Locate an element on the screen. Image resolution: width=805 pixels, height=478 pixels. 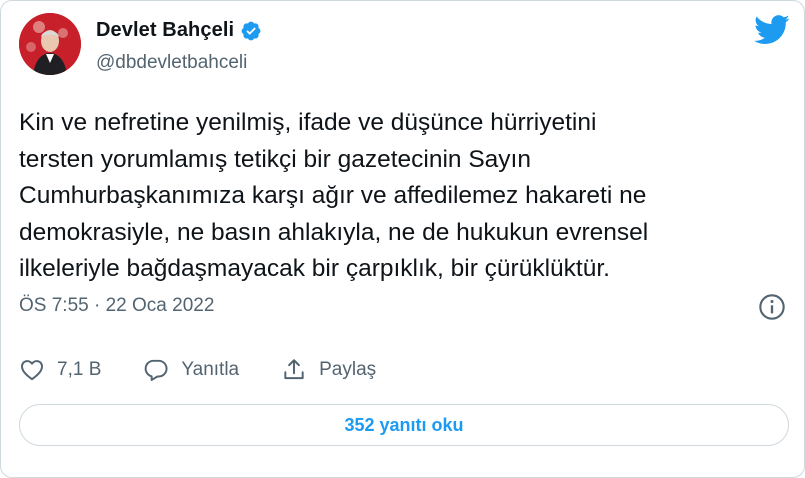
heart-icon is located at coordinates (32, 370).